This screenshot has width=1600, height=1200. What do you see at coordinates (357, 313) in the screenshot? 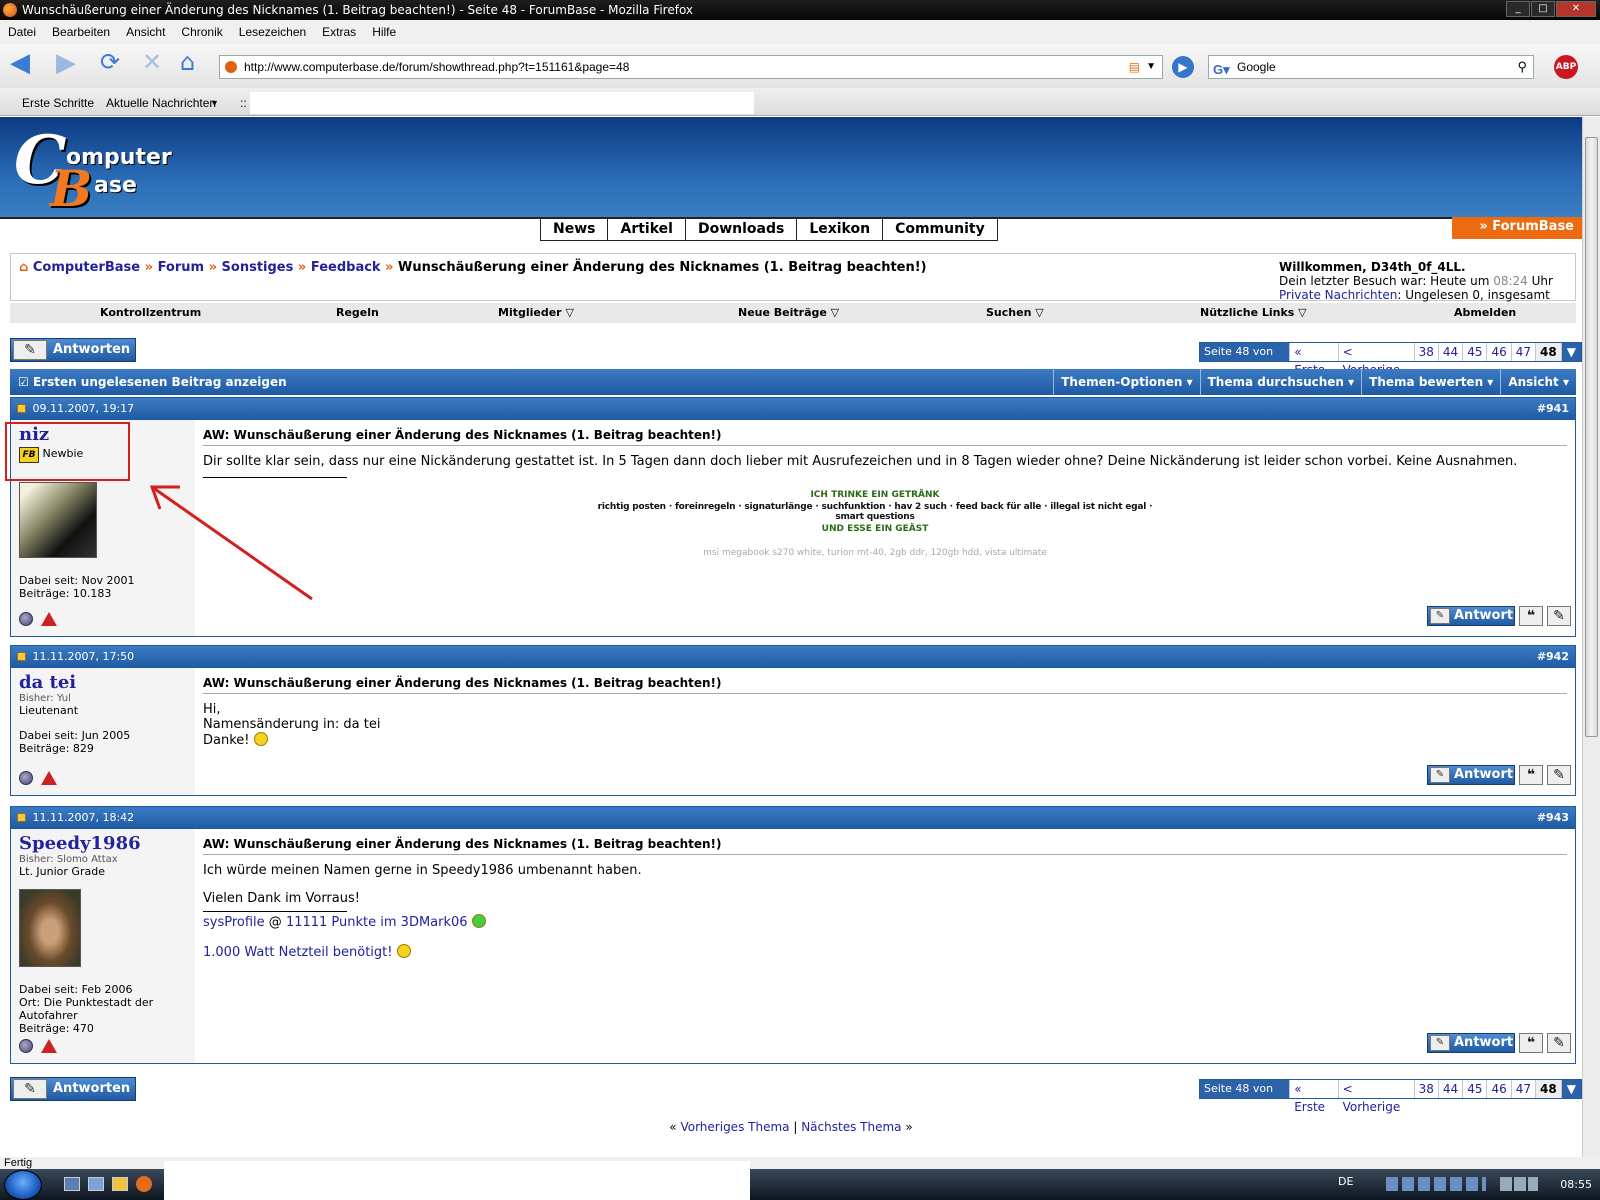
I see `nav-regeln: Regeln` at bounding box center [357, 313].